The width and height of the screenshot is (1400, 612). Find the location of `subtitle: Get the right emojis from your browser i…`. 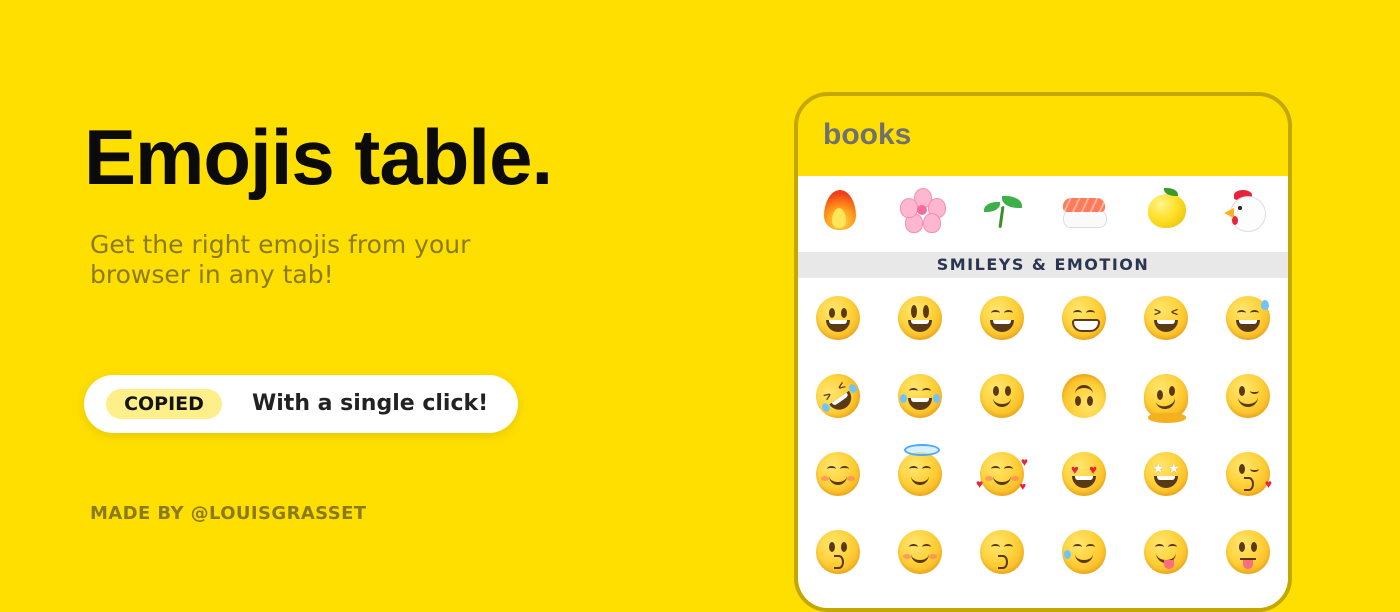

subtitle: Get the right emojis from your browser i… is located at coordinates (280, 259).